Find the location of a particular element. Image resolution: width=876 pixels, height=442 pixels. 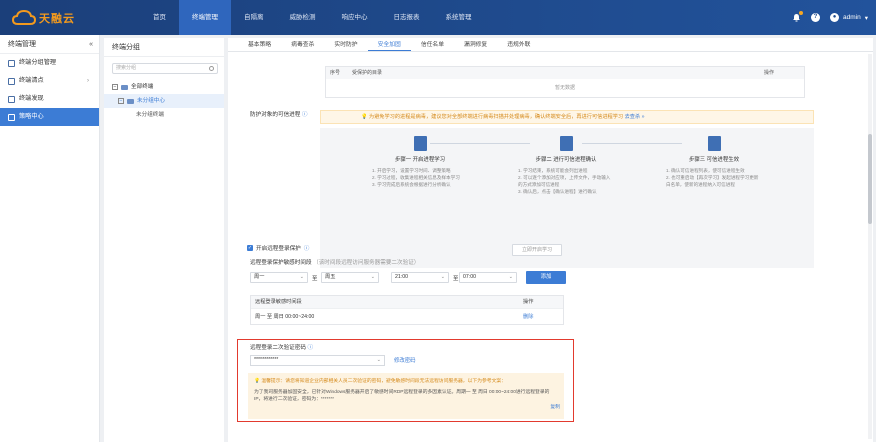

step-title: 步骤二 进行可信进程确认 is located at coordinates (566, 160).